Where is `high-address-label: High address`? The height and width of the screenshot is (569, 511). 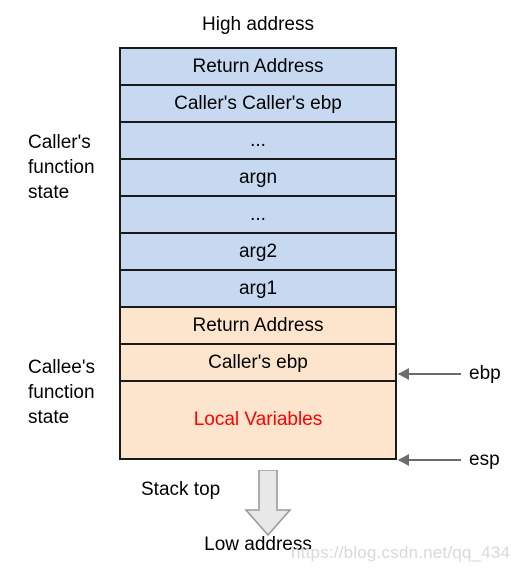 high-address-label: High address is located at coordinates (258, 24).